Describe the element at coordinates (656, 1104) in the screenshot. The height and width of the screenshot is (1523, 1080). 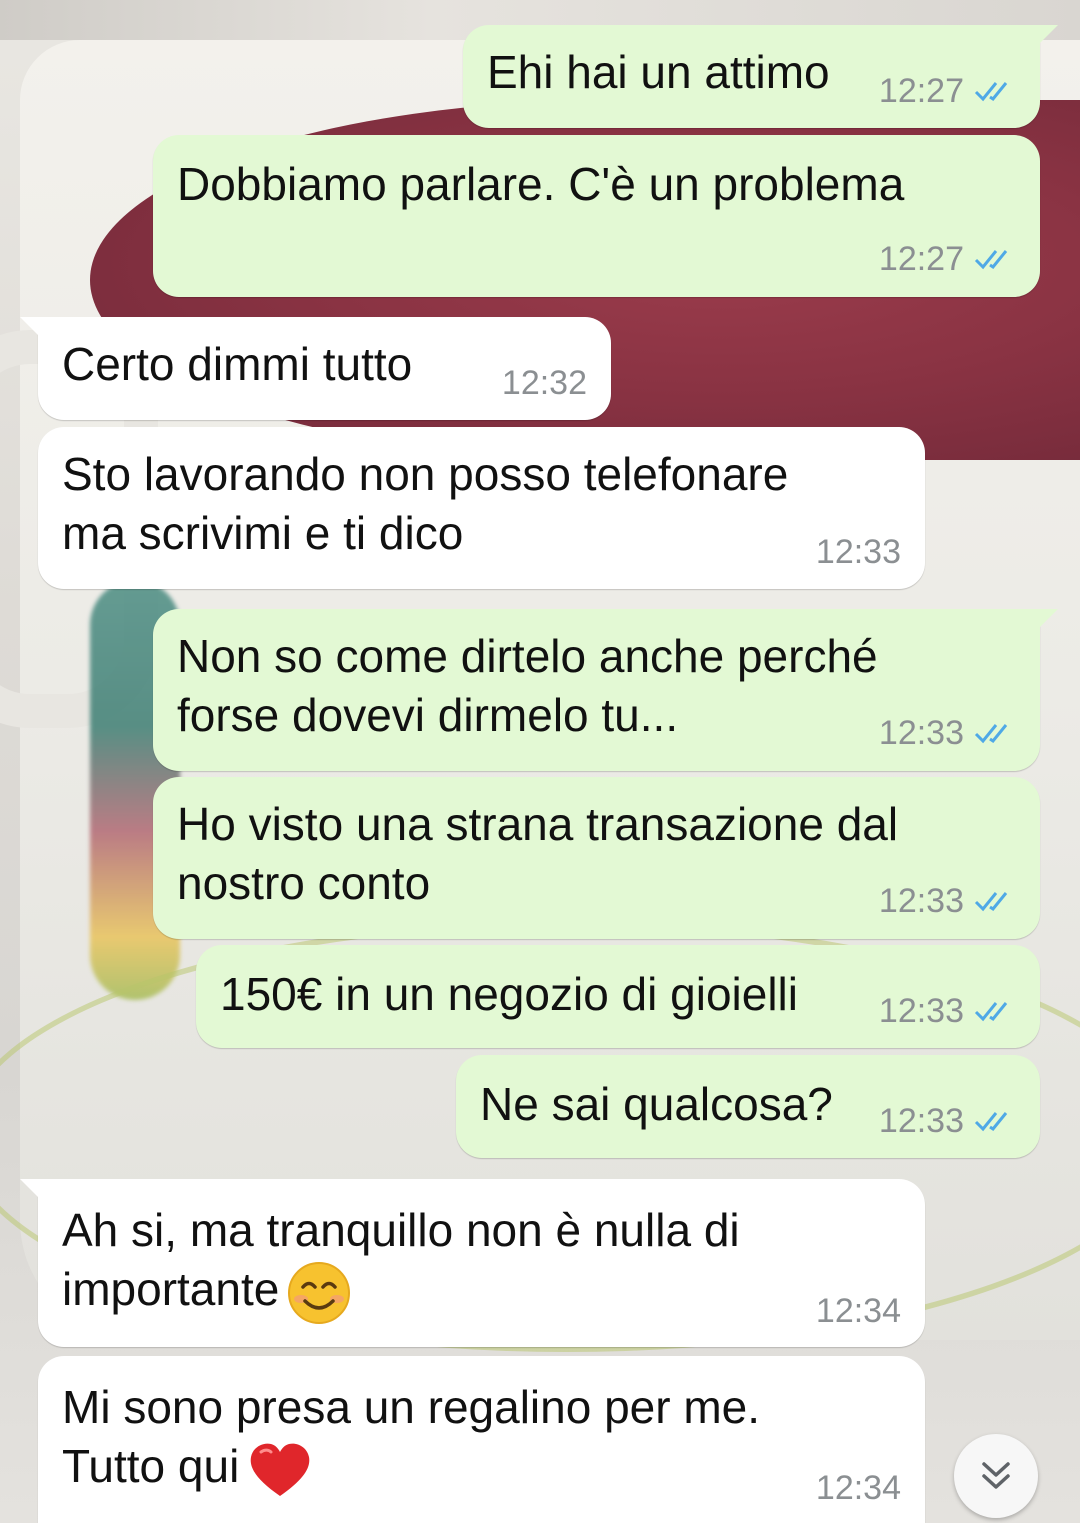
I see `message-text: Ne sai qualcosa?` at that location.